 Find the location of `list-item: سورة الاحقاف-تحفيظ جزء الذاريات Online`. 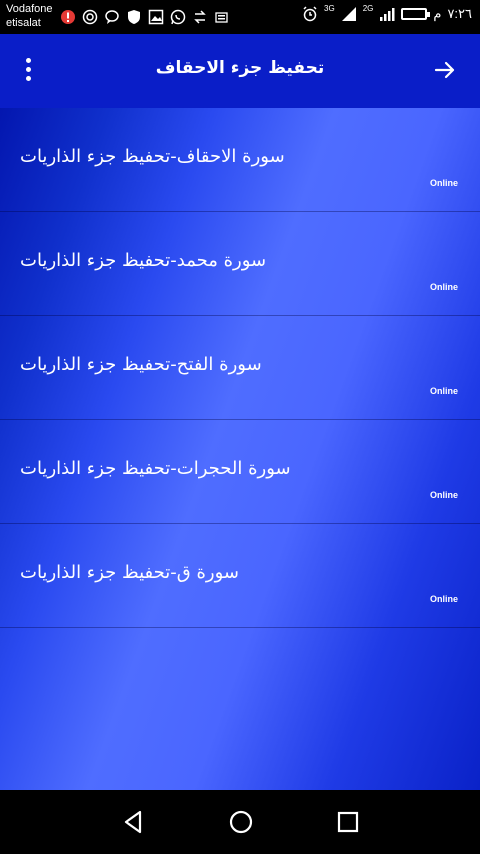

list-item: سورة الاحقاف-تحفيظ جزء الذاريات Online is located at coordinates (240, 160).